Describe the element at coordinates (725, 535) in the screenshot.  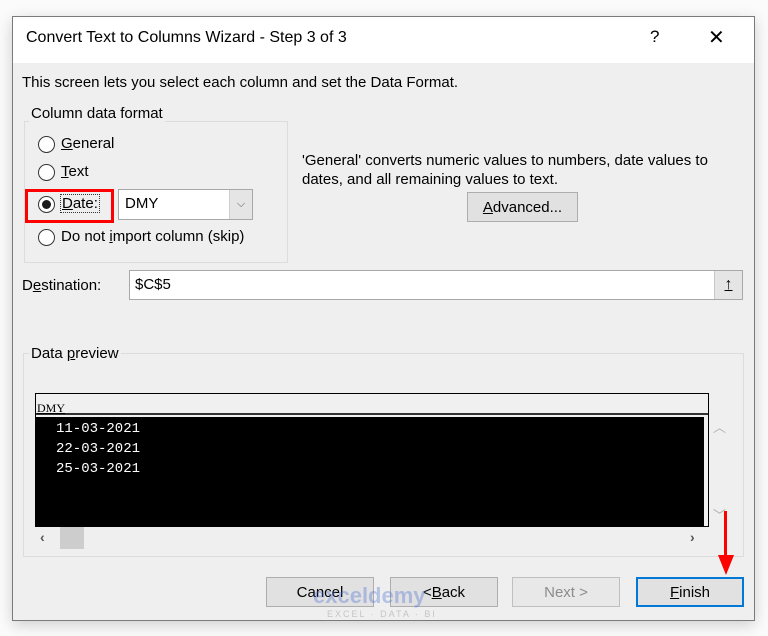
I see `annotation-arrow-shaft` at that location.